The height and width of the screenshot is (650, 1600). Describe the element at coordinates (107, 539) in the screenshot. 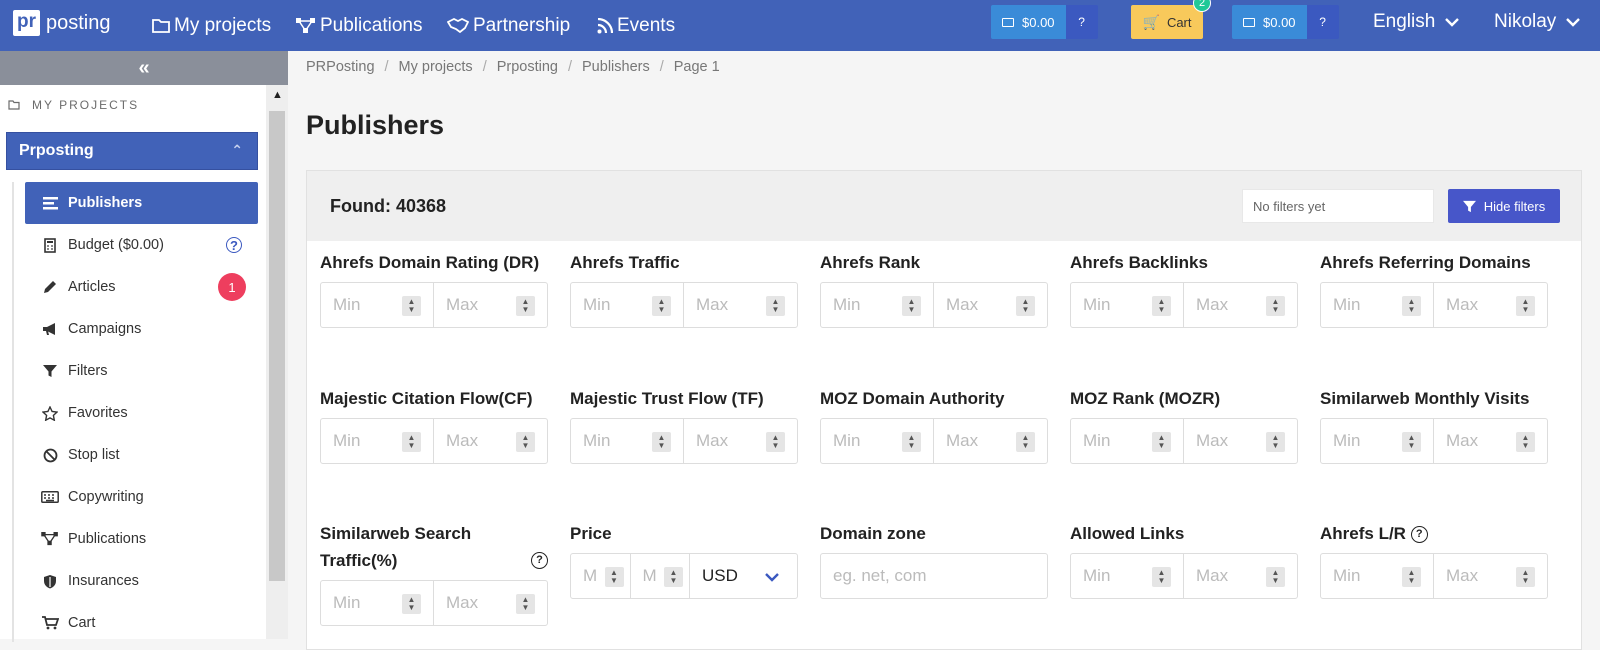

I see `sidebar-item-label: Publications` at that location.